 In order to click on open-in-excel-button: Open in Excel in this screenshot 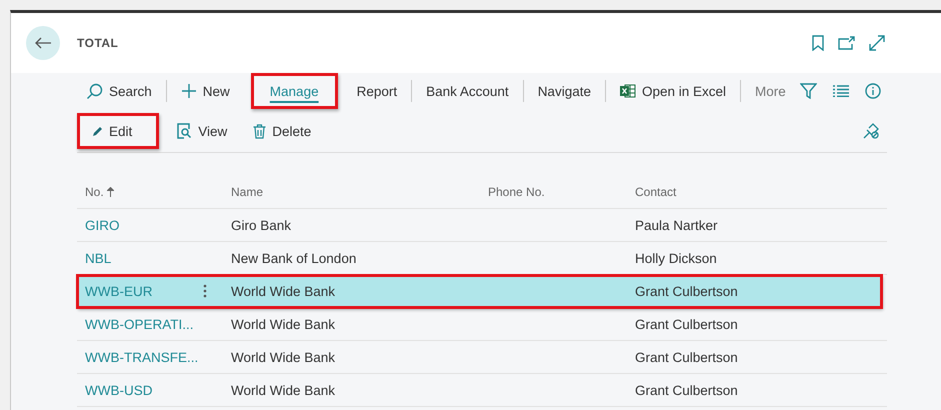, I will do `click(673, 91)`.